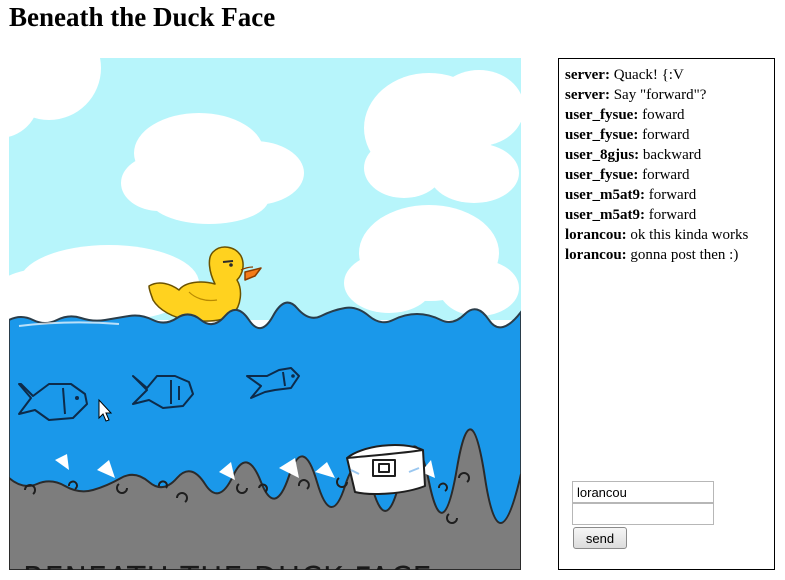 Image resolution: width=785 pixels, height=580 pixels. I want to click on chat-message: lorancou: ok this kinda works, so click(667, 235).